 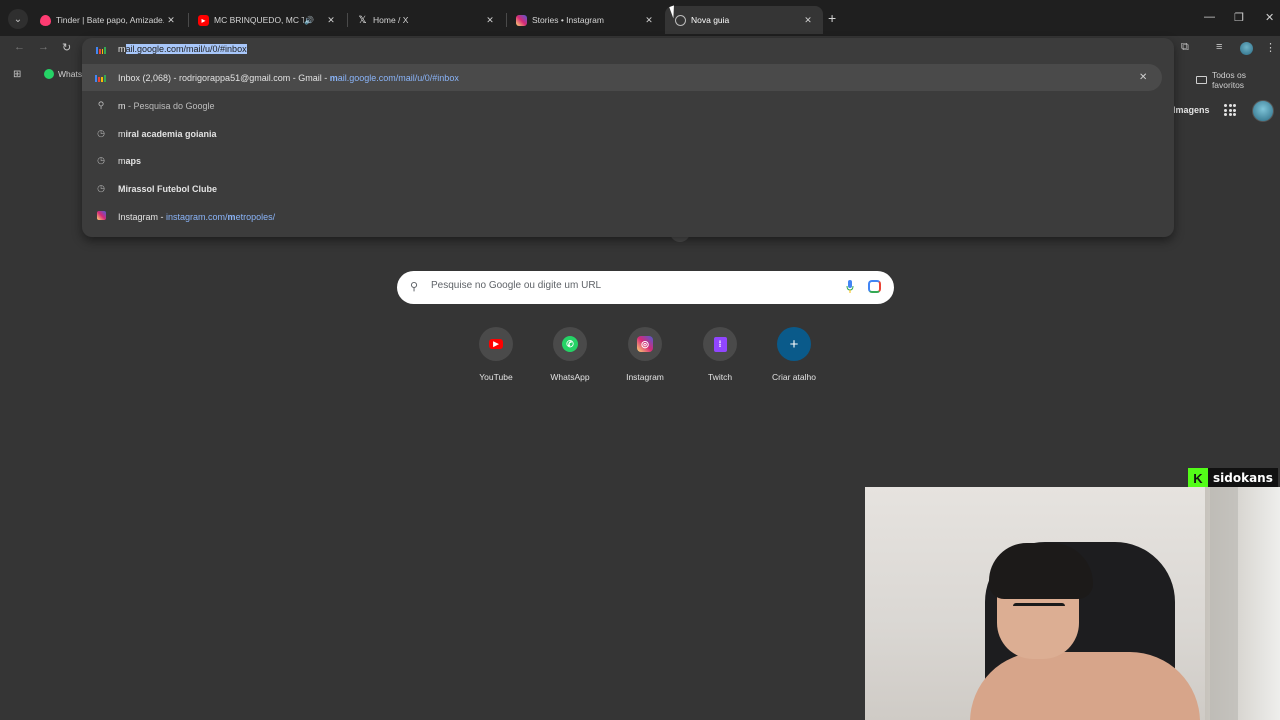 I want to click on speaker-icon: 🔊, so click(x=309, y=20).